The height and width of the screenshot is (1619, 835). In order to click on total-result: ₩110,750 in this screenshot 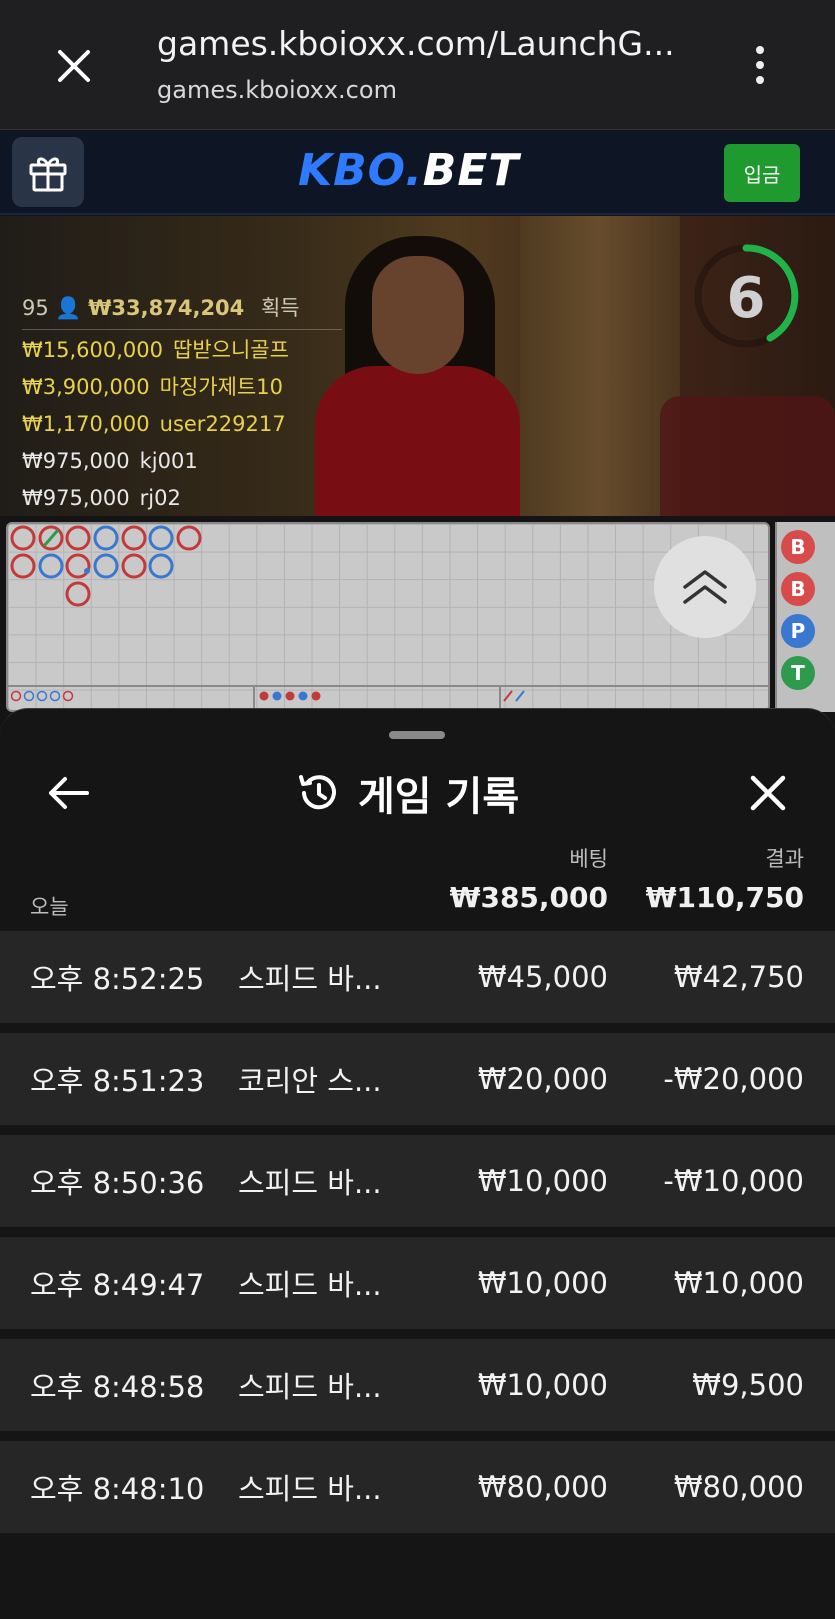, I will do `click(724, 897)`.